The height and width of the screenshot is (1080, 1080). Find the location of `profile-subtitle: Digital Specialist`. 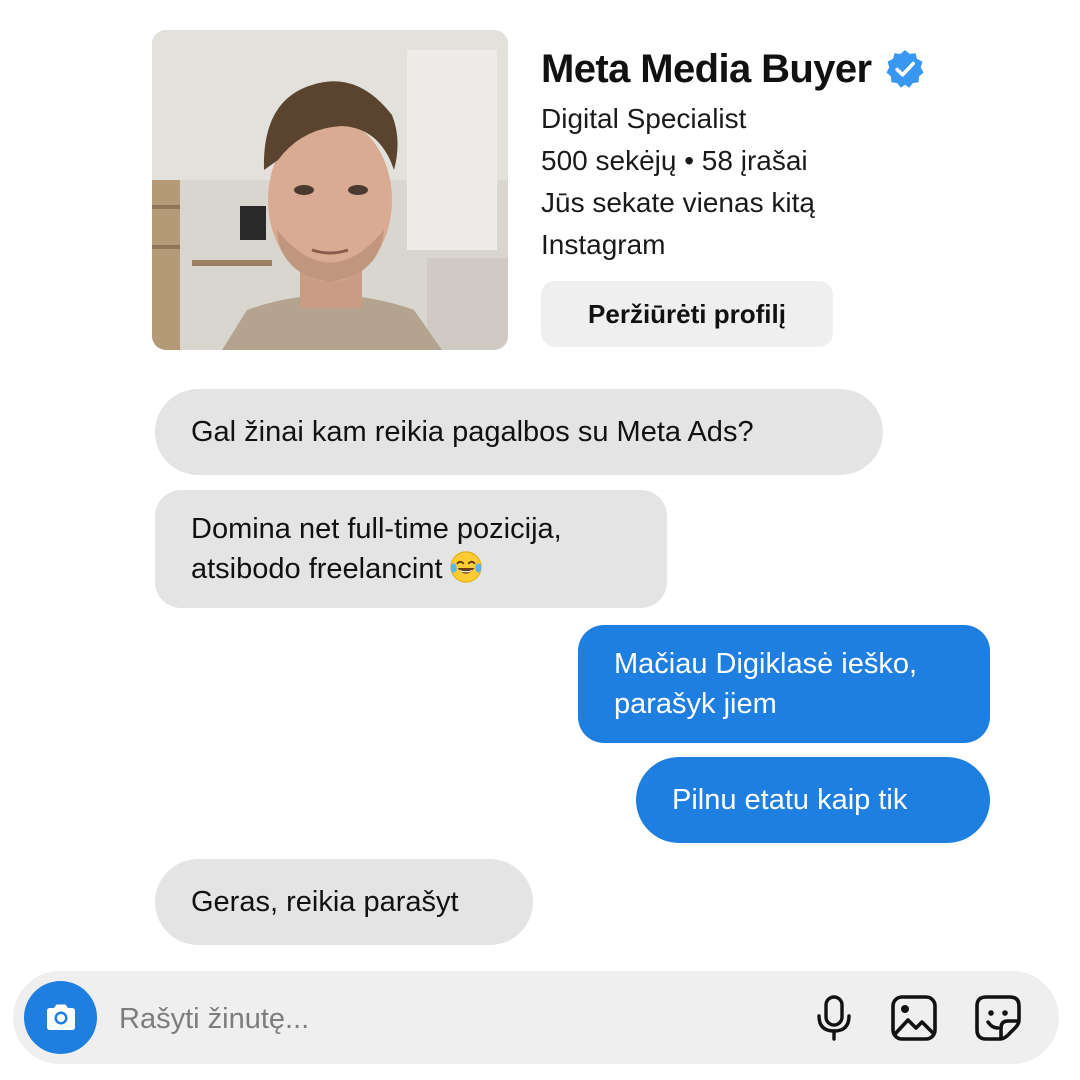

profile-subtitle: Digital Specialist is located at coordinates (644, 118).